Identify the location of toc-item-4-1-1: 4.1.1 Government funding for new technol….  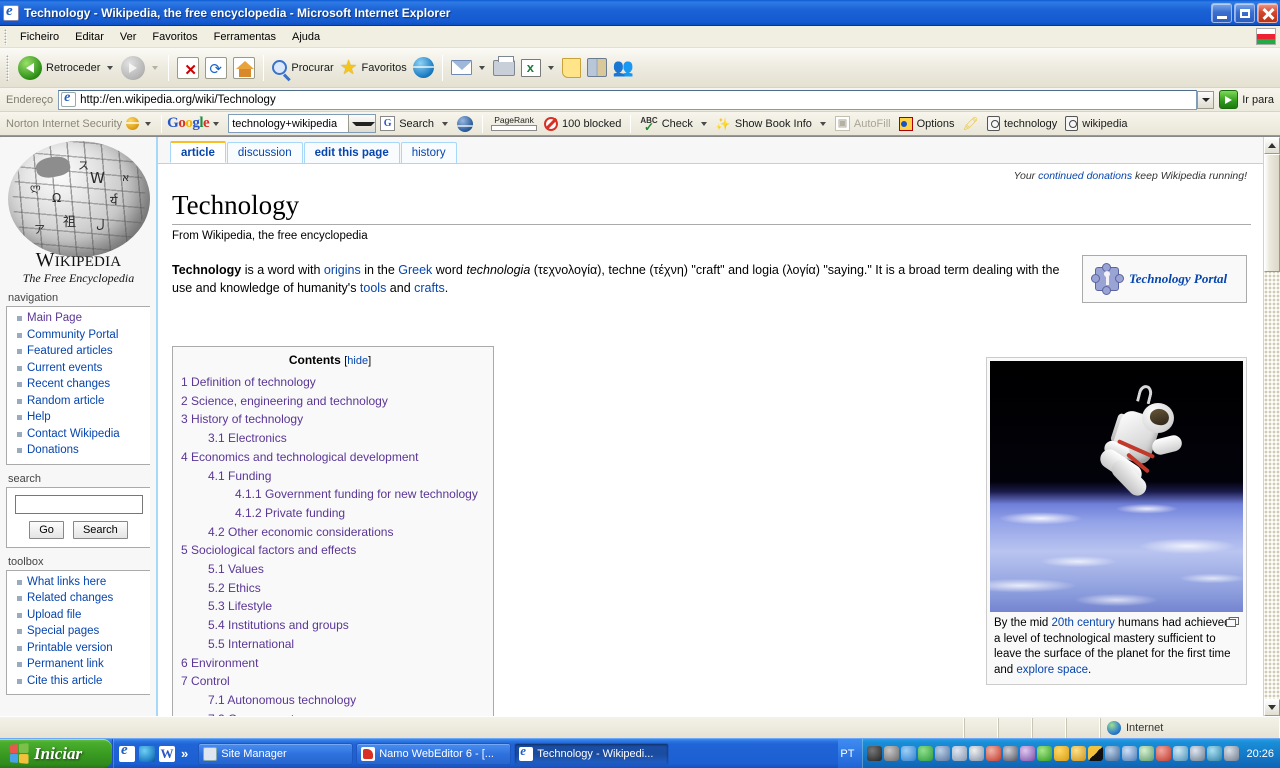
(356, 494).